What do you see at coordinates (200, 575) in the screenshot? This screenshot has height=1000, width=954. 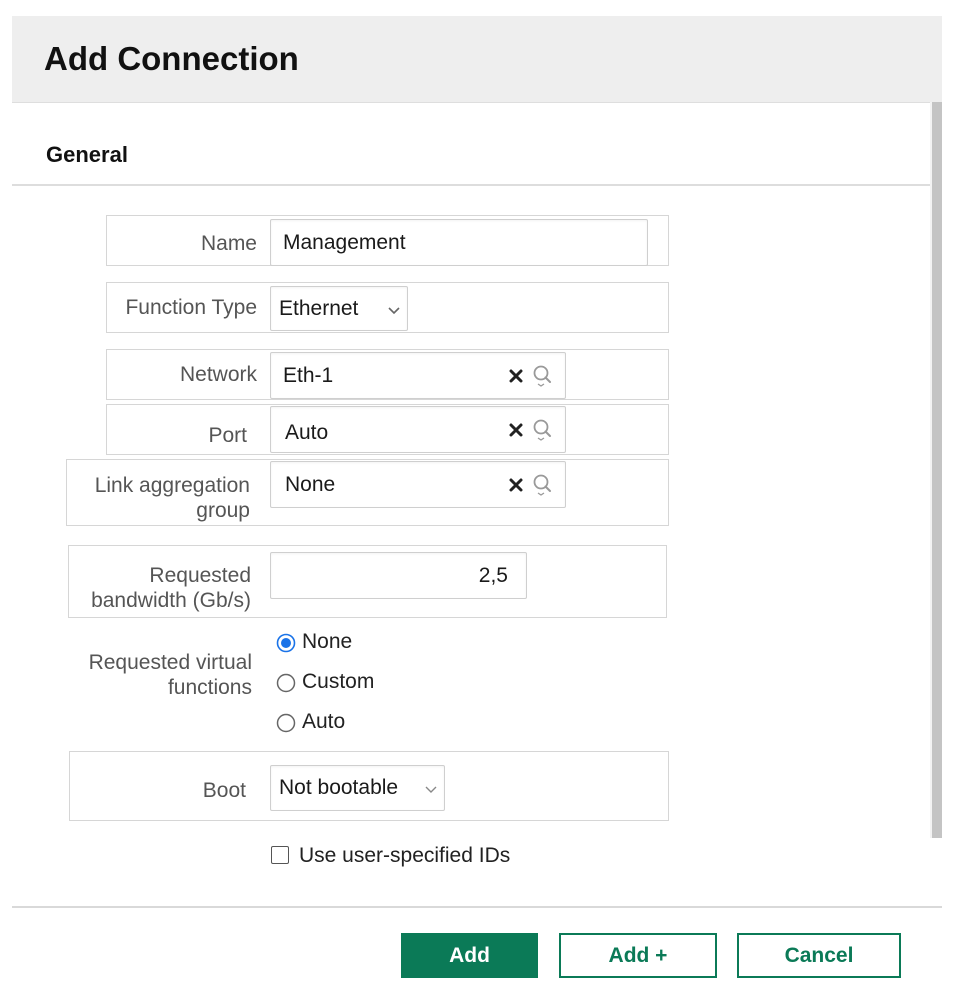 I see `bandwidth-label-line1: Requested` at bounding box center [200, 575].